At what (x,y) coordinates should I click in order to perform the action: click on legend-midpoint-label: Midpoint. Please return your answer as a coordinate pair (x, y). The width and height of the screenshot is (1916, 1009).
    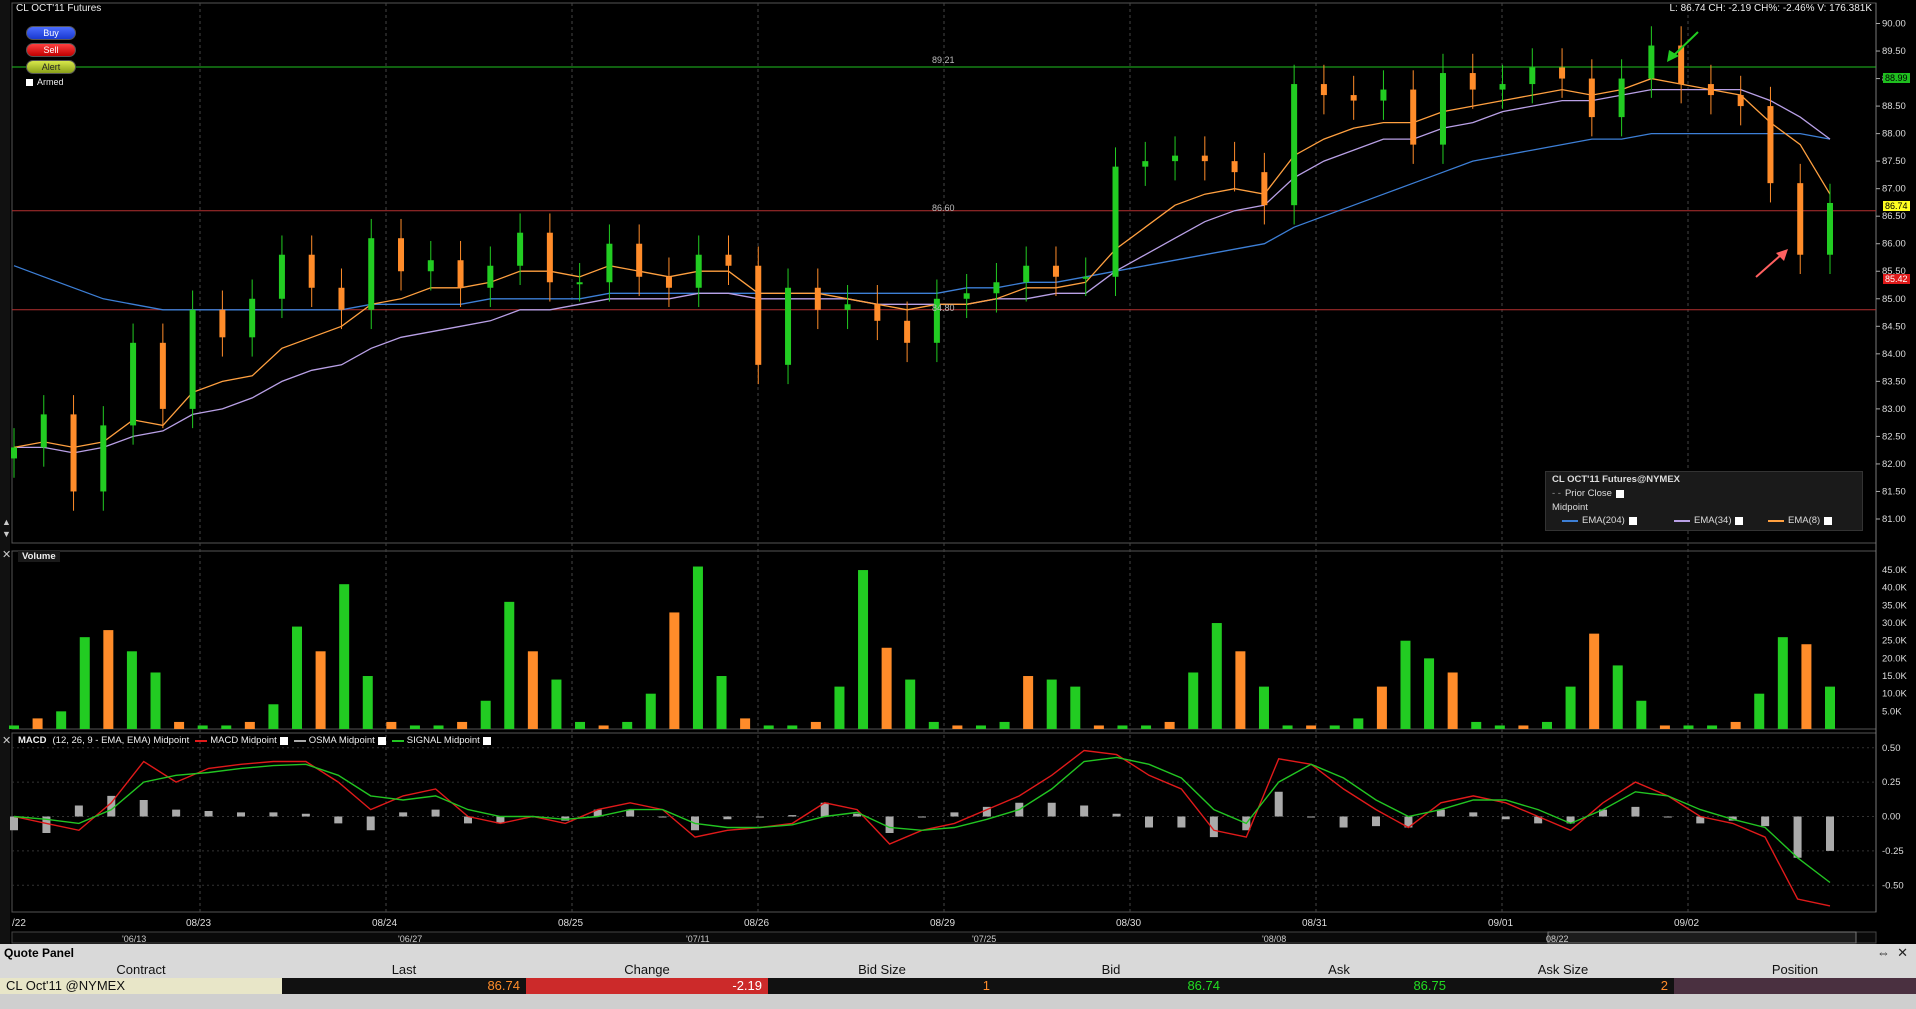
    Looking at the image, I should click on (1570, 507).